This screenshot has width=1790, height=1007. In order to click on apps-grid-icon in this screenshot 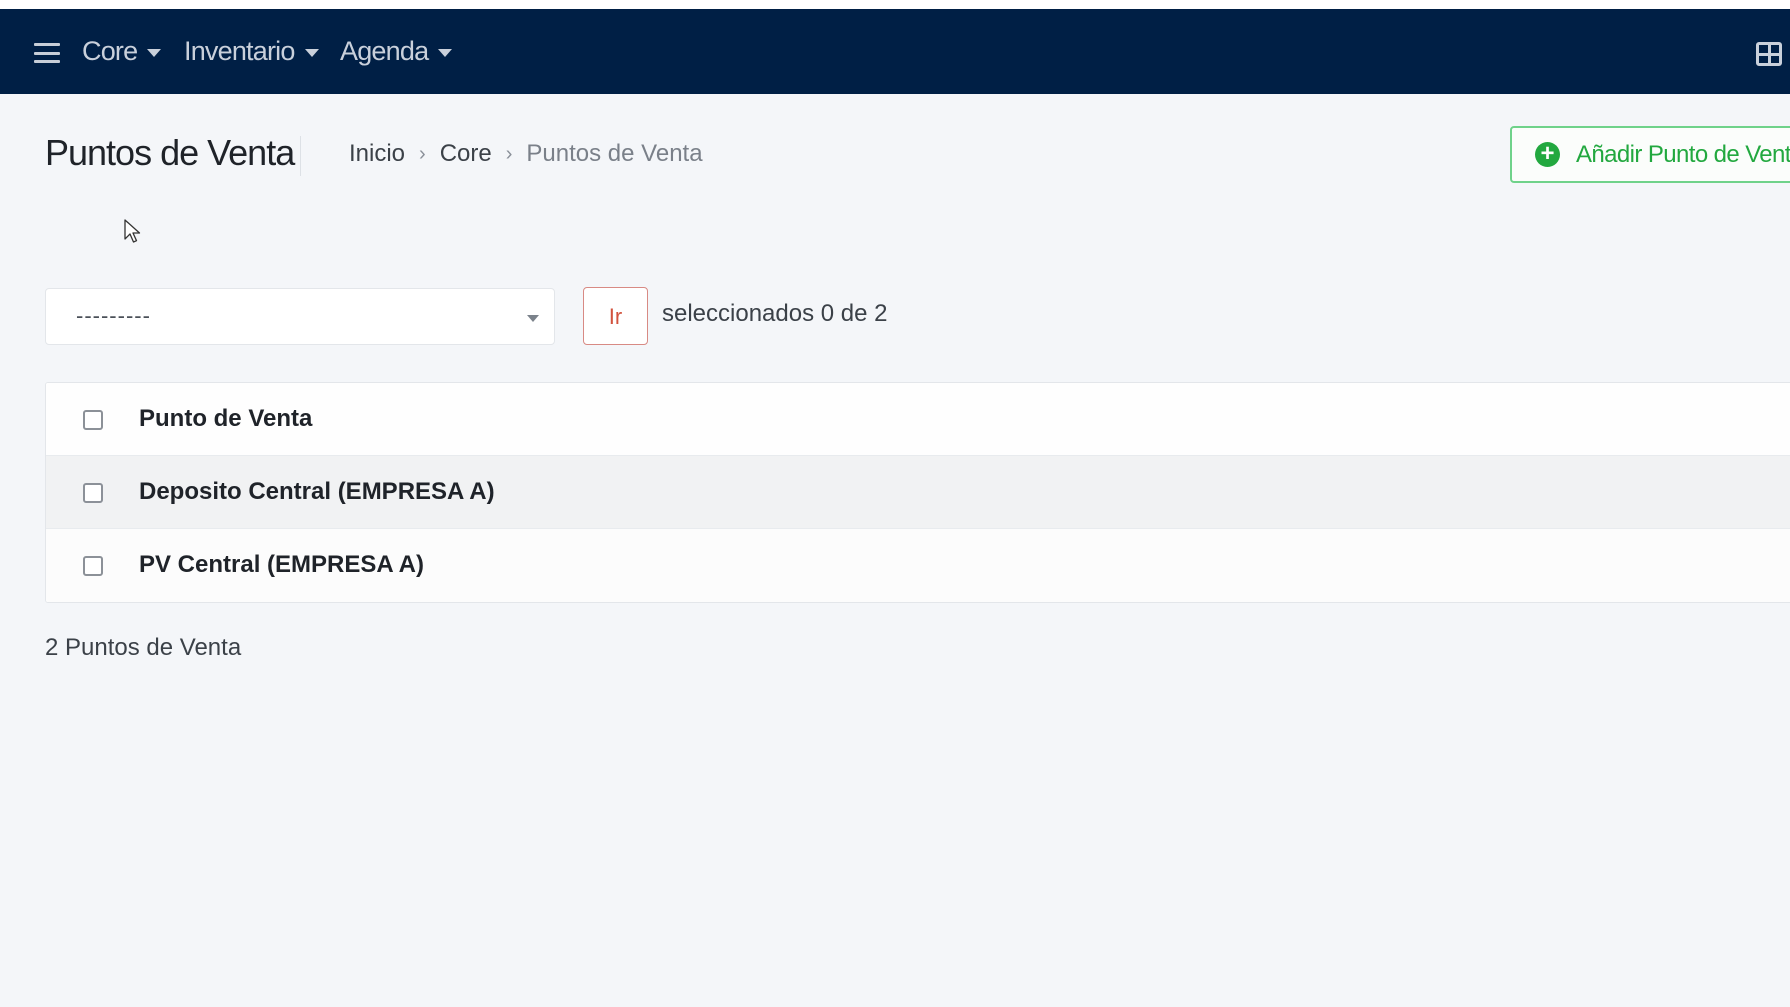, I will do `click(1769, 54)`.